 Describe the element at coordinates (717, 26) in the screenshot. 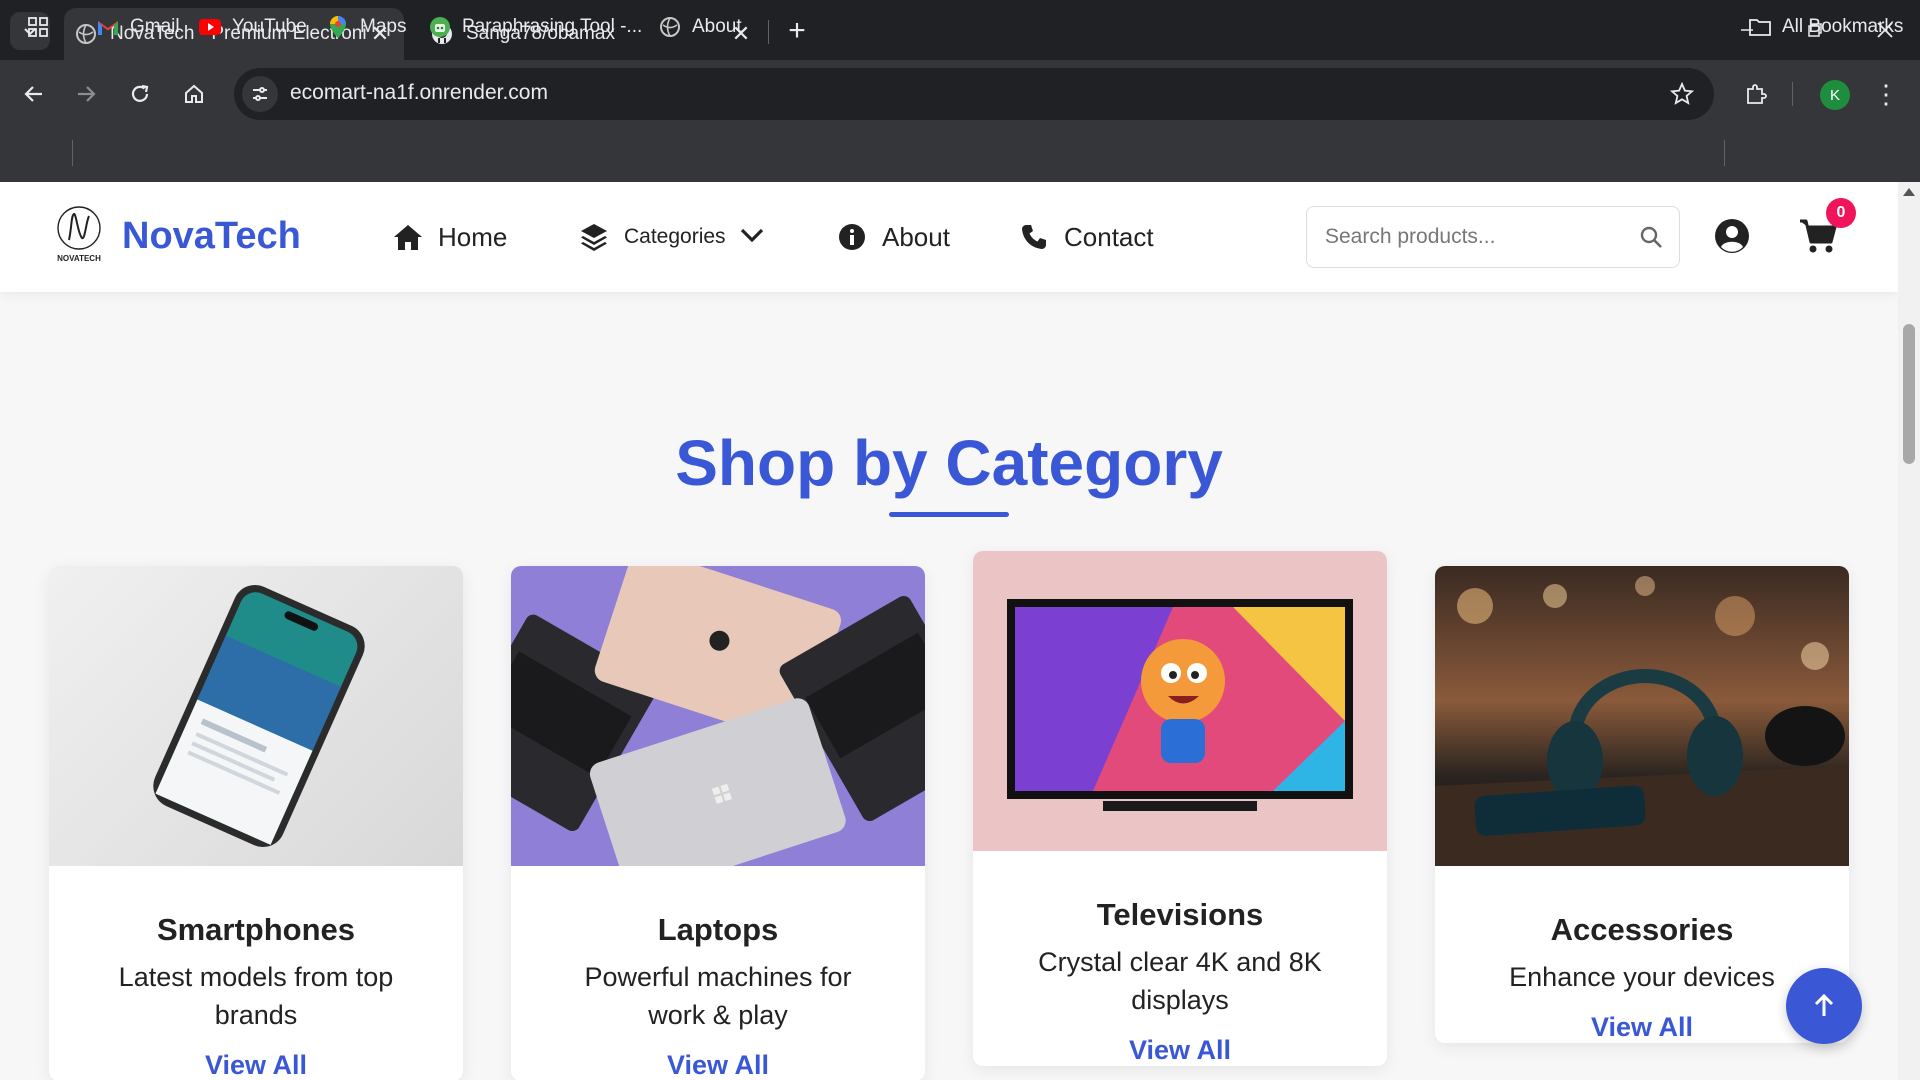

I see `bookmark-label: About` at that location.